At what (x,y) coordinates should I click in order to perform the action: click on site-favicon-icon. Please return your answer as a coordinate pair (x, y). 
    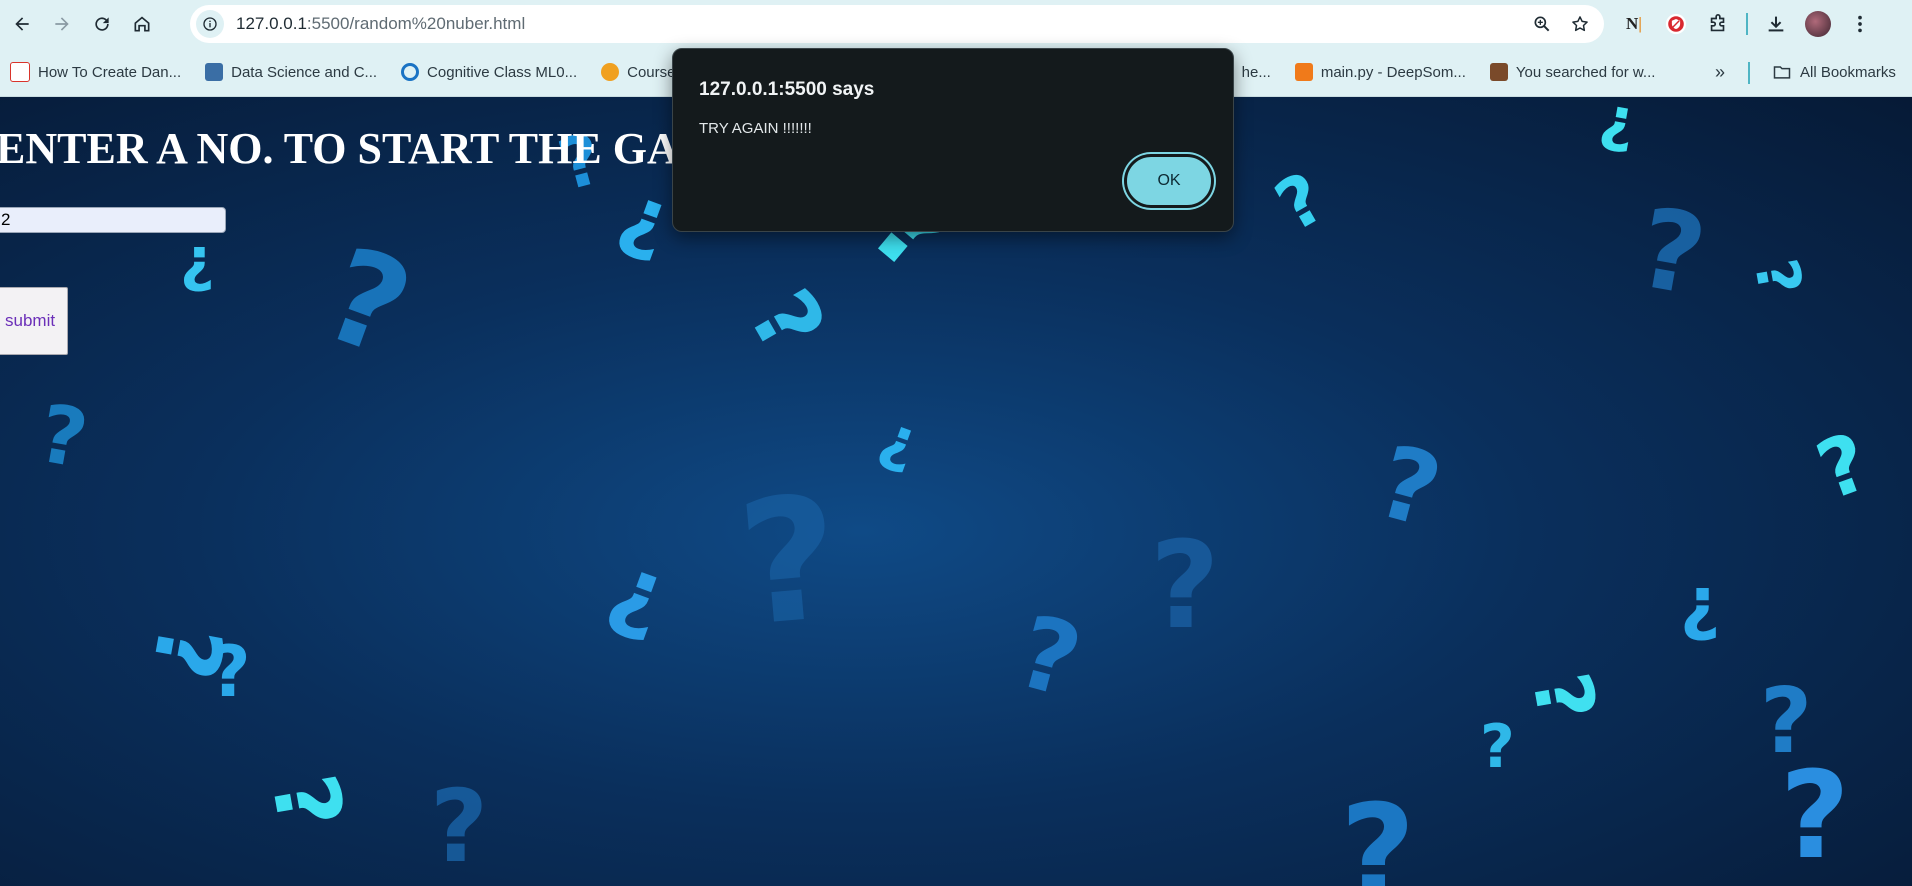
    Looking at the image, I should click on (214, 72).